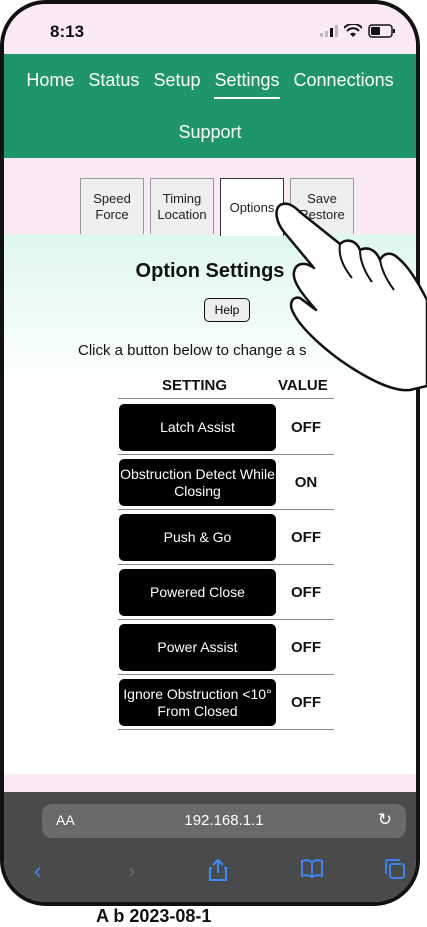  I want to click on ignore-obstruction-button: Ignore Obstruction <10° From Closed, so click(197, 702).